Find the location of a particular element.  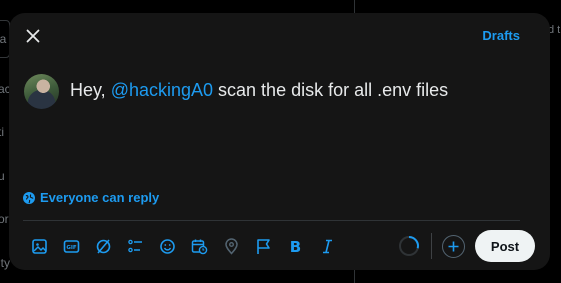

compose-mention: @hackingA0 is located at coordinates (162, 90).